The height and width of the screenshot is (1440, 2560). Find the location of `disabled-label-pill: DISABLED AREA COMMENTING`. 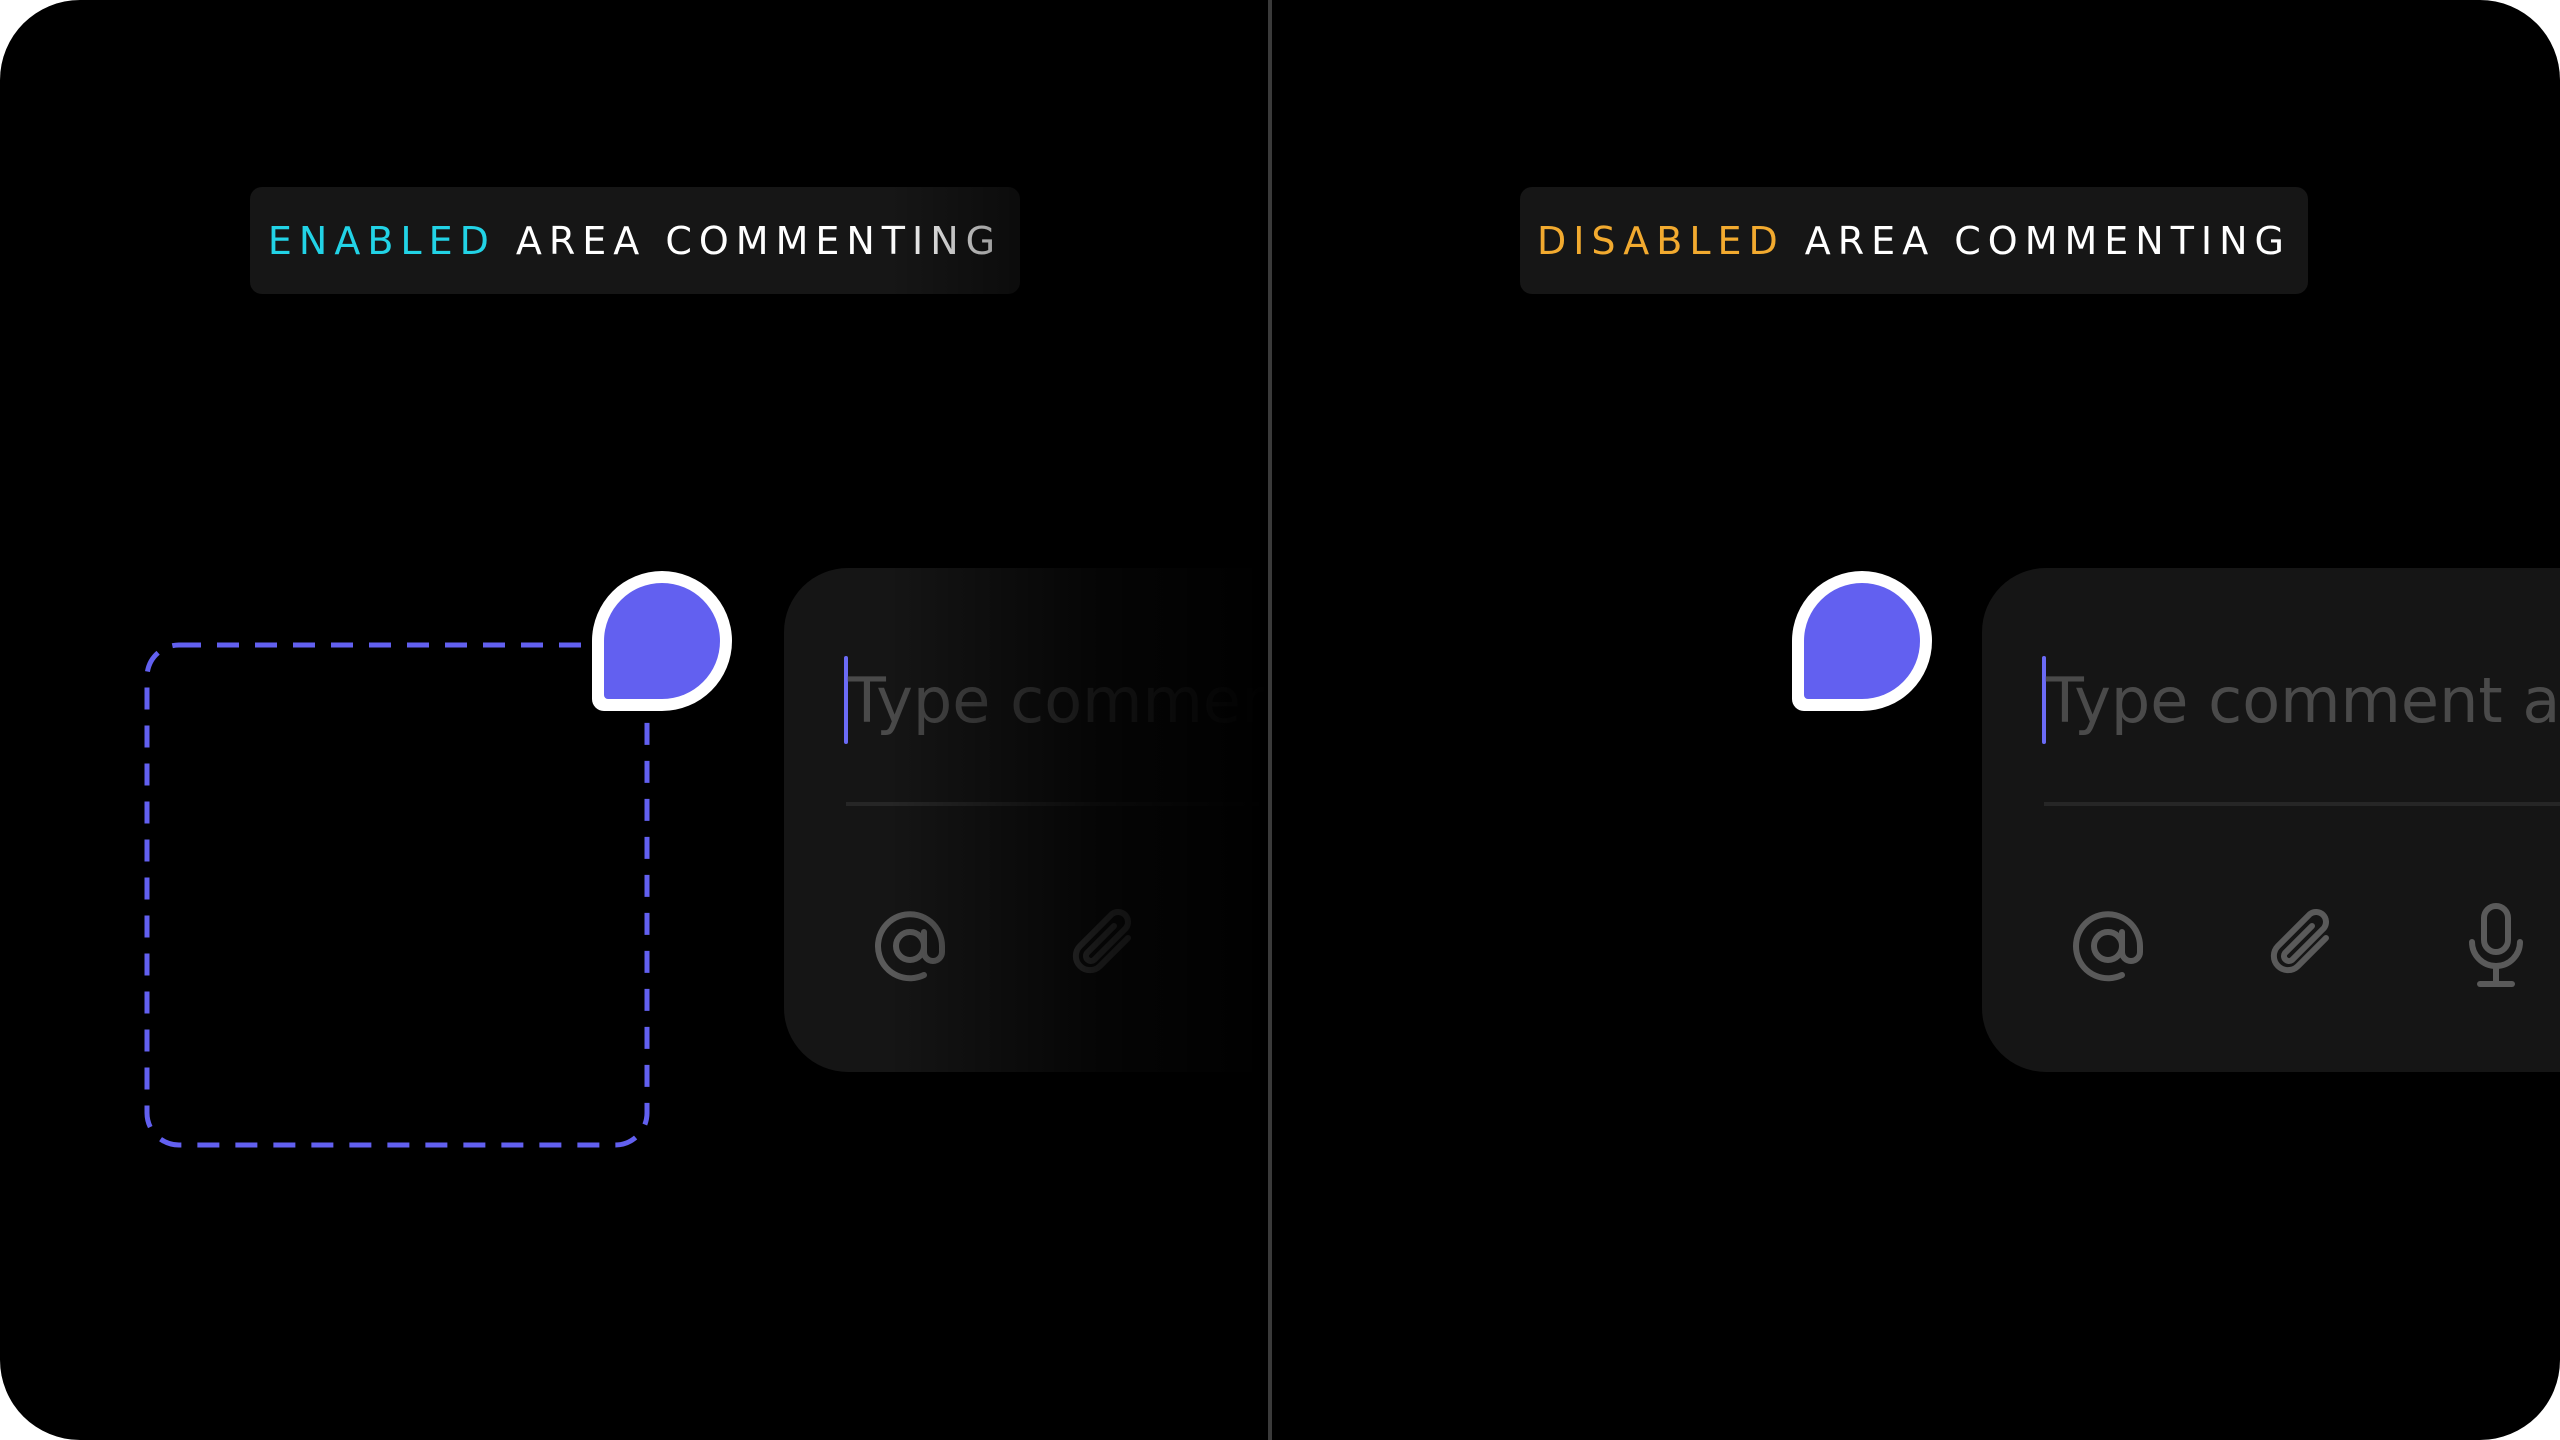

disabled-label-pill: DISABLED AREA COMMENTING is located at coordinates (1914, 240).